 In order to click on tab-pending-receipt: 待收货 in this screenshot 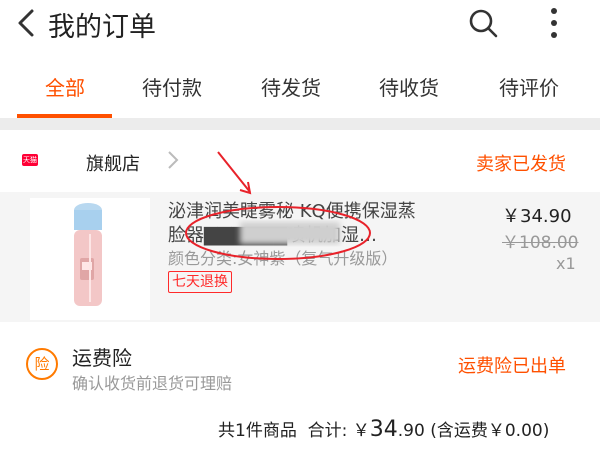, I will do `click(409, 86)`.